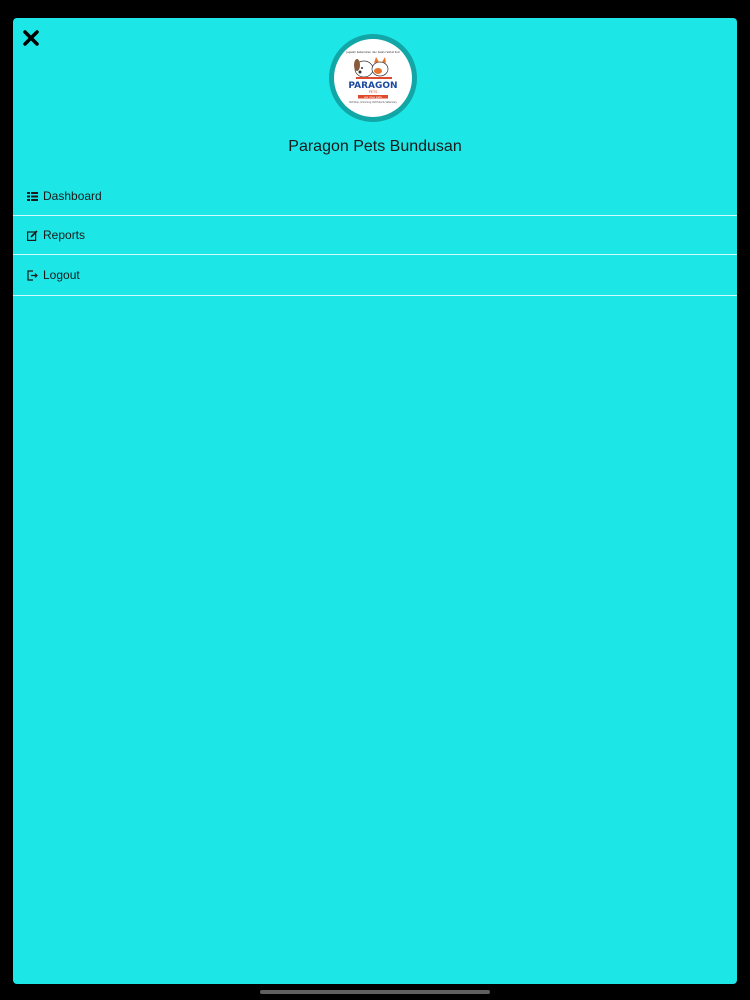 The height and width of the screenshot is (1000, 750). What do you see at coordinates (61, 275) in the screenshot?
I see `menu-item-label: Logout` at bounding box center [61, 275].